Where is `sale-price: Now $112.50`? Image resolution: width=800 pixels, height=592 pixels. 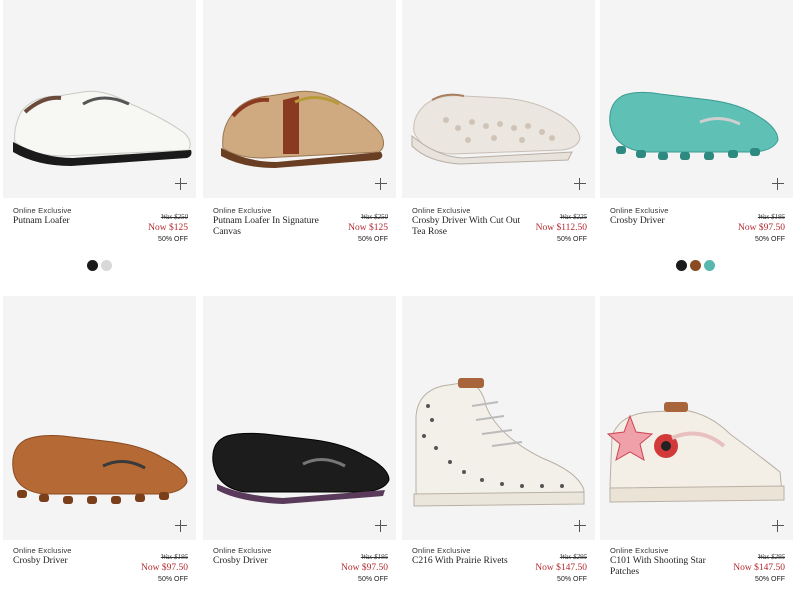
sale-price: Now $112.50 is located at coordinates (561, 228).